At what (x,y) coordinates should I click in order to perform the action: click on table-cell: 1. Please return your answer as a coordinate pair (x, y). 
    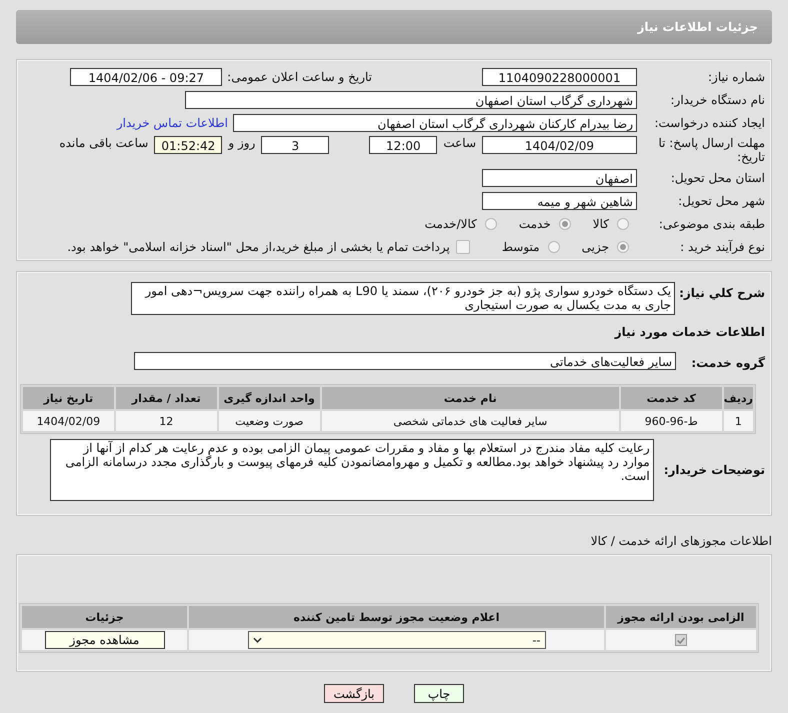
    Looking at the image, I should click on (738, 421).